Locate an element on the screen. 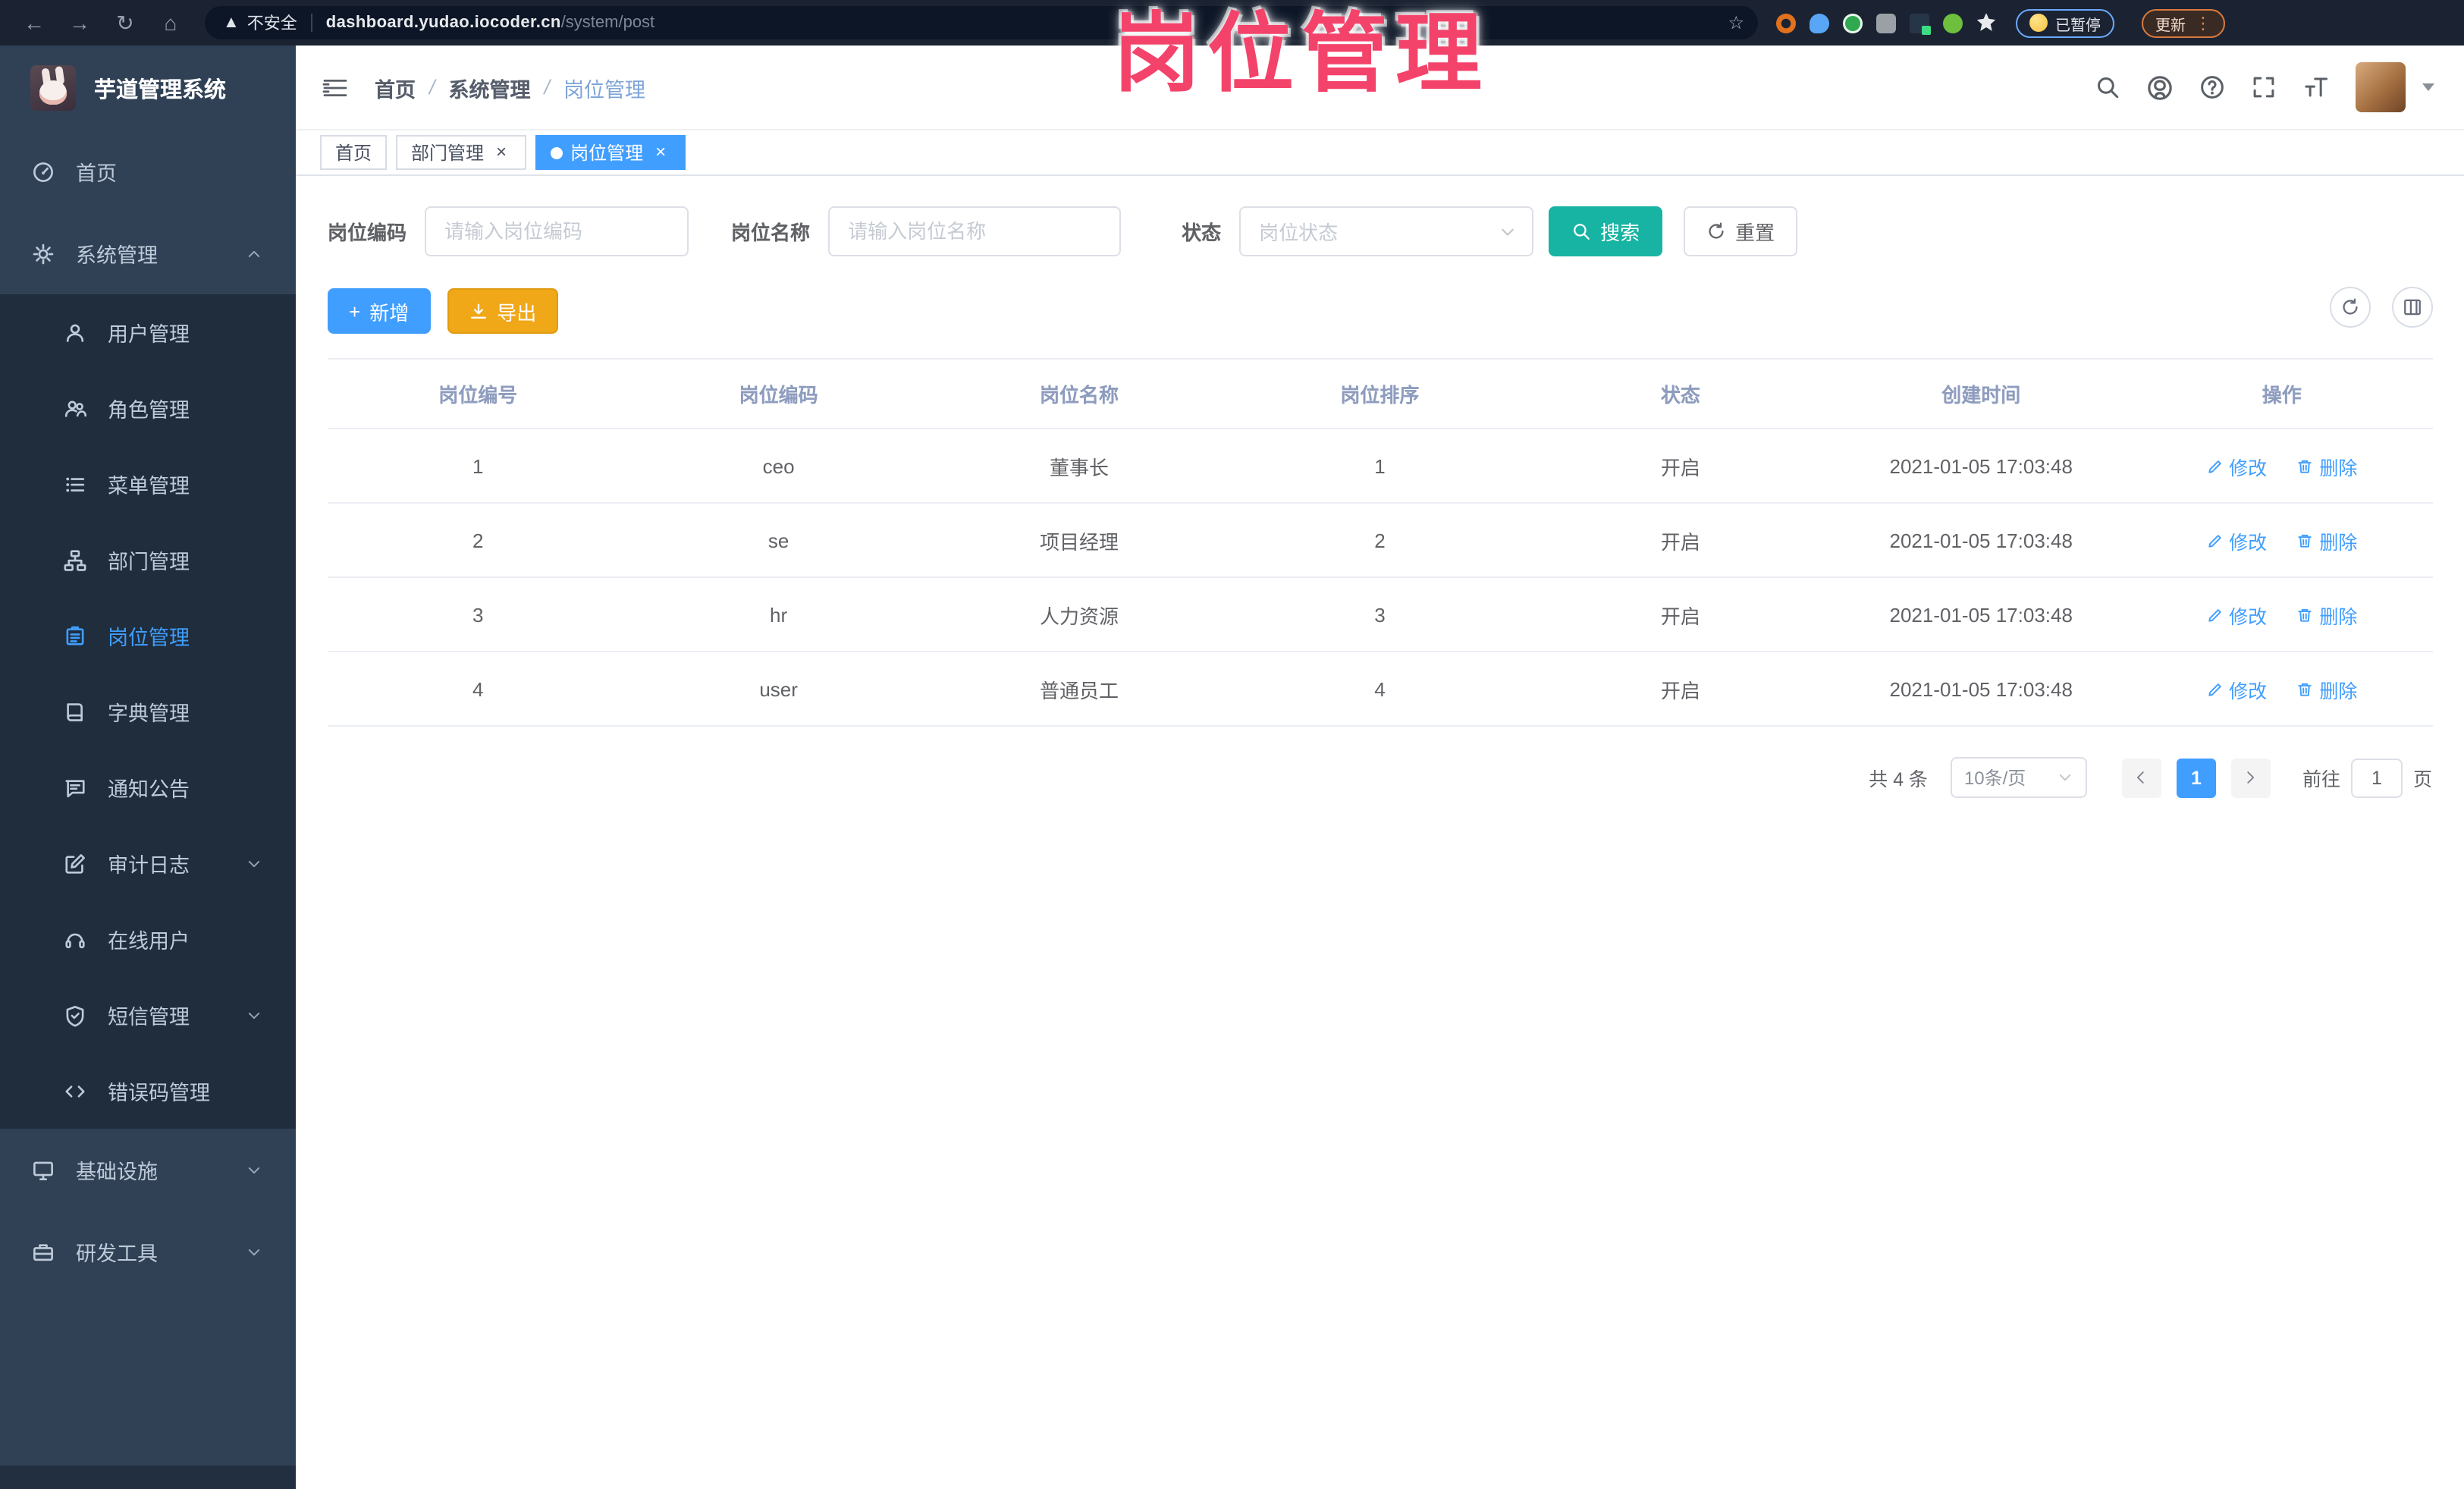 The image size is (2464, 1489). sidebar-item: 短信管理 is located at coordinates (148, 1015).